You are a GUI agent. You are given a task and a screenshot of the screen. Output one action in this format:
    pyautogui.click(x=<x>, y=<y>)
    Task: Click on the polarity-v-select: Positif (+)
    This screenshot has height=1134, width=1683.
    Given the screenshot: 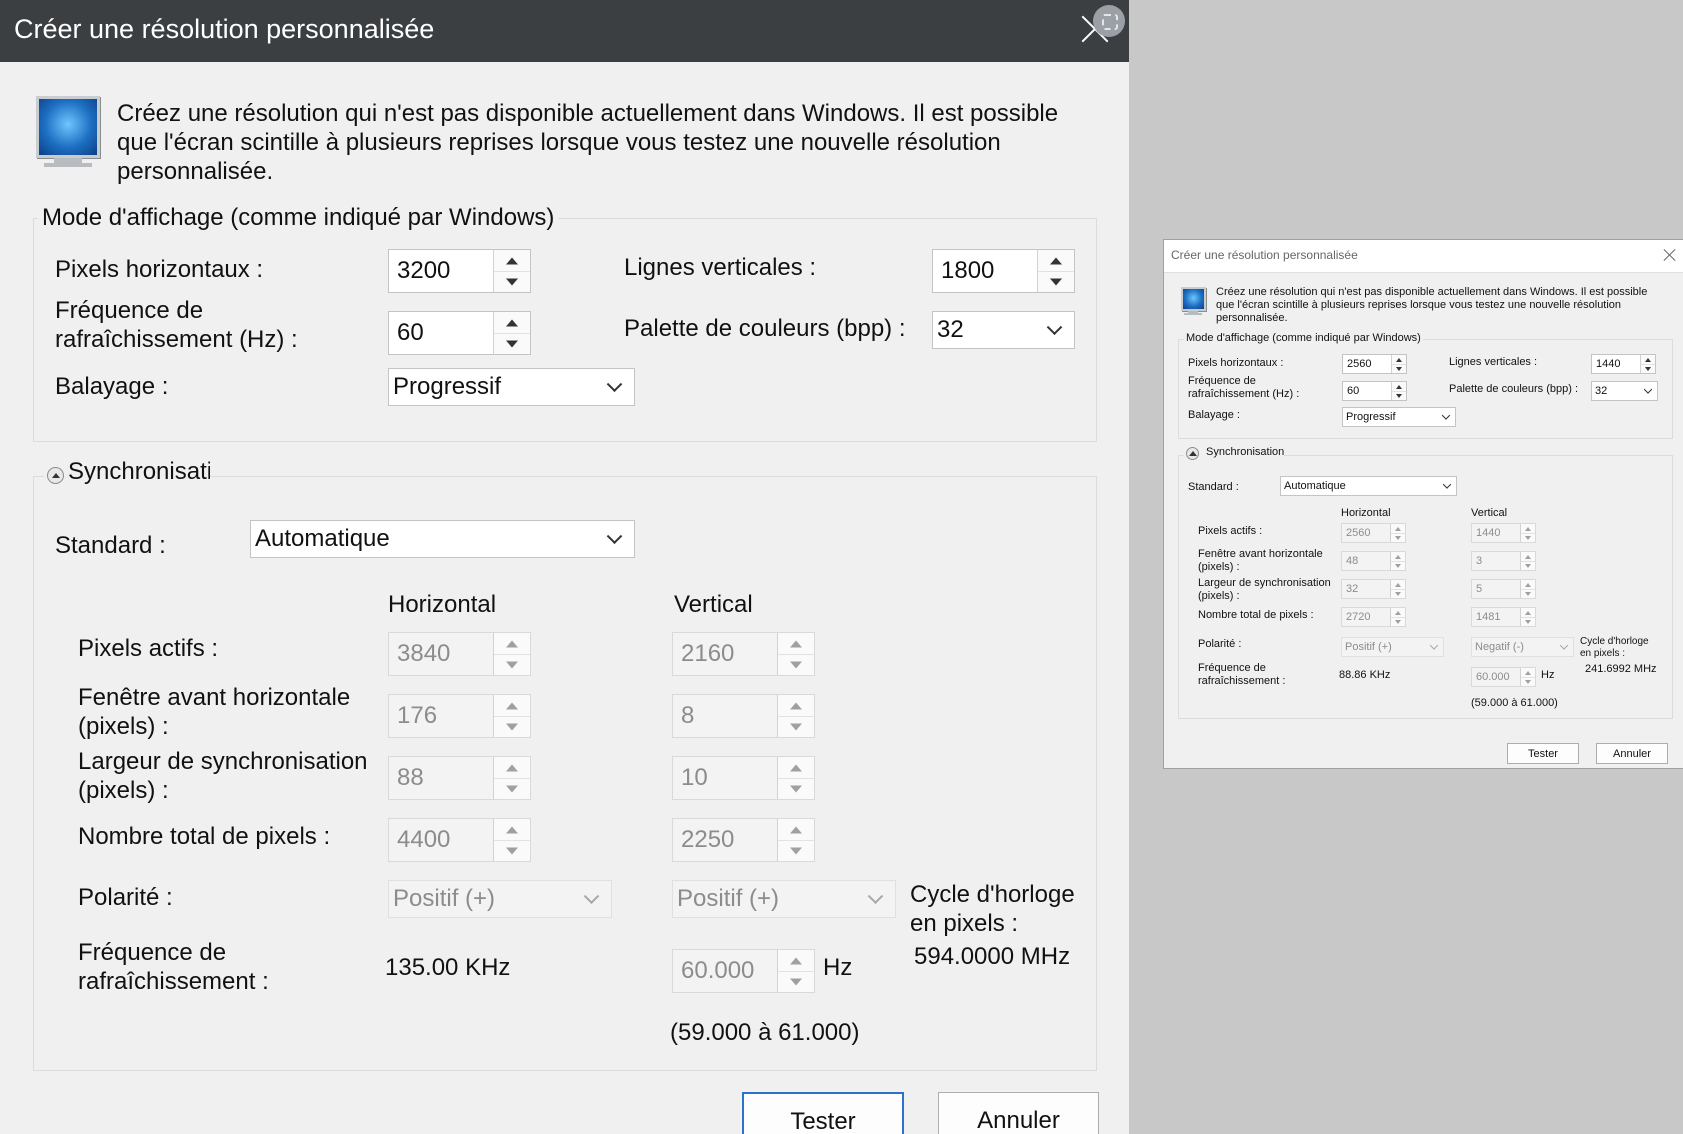 What is the action you would take?
    pyautogui.click(x=784, y=899)
    